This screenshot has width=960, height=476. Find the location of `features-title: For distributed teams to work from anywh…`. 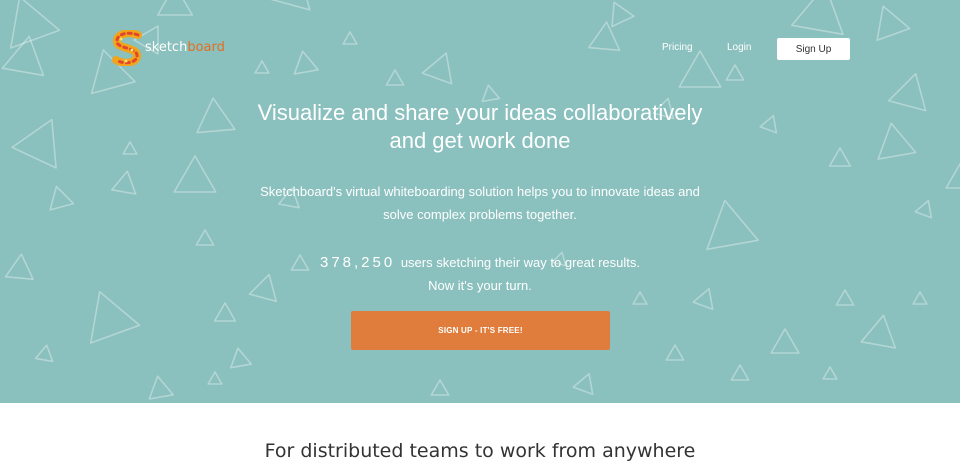

features-title: For distributed teams to work from anywh… is located at coordinates (480, 451).